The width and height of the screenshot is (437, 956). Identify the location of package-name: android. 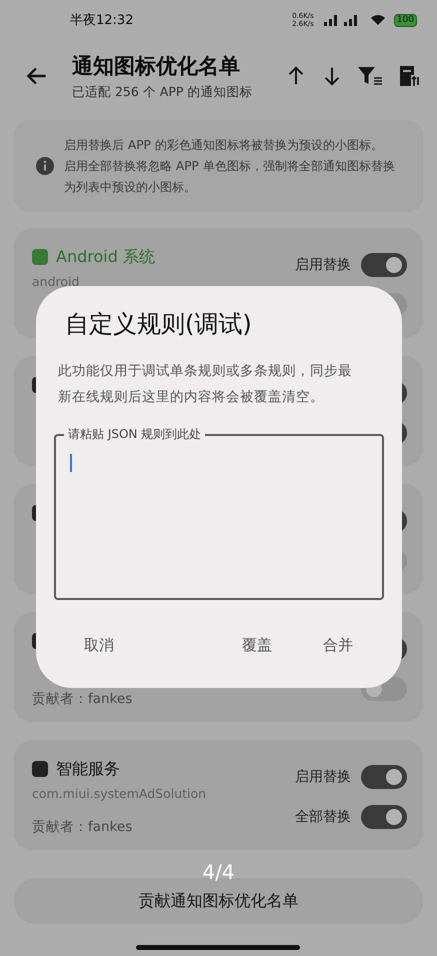
(56, 282).